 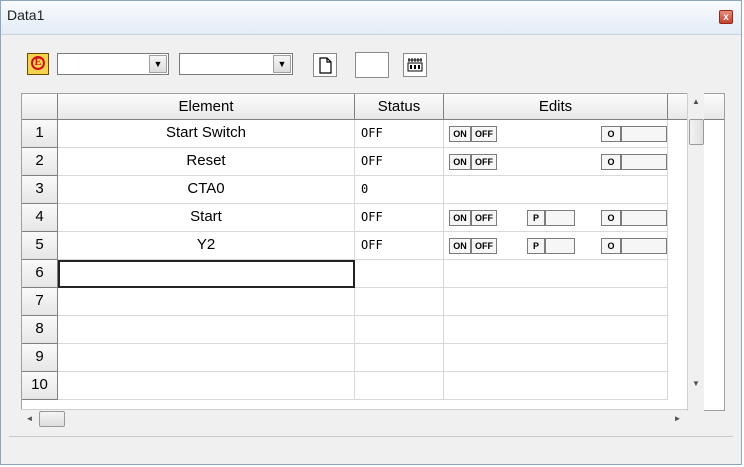 I want to click on row-number: 9, so click(x=40, y=358).